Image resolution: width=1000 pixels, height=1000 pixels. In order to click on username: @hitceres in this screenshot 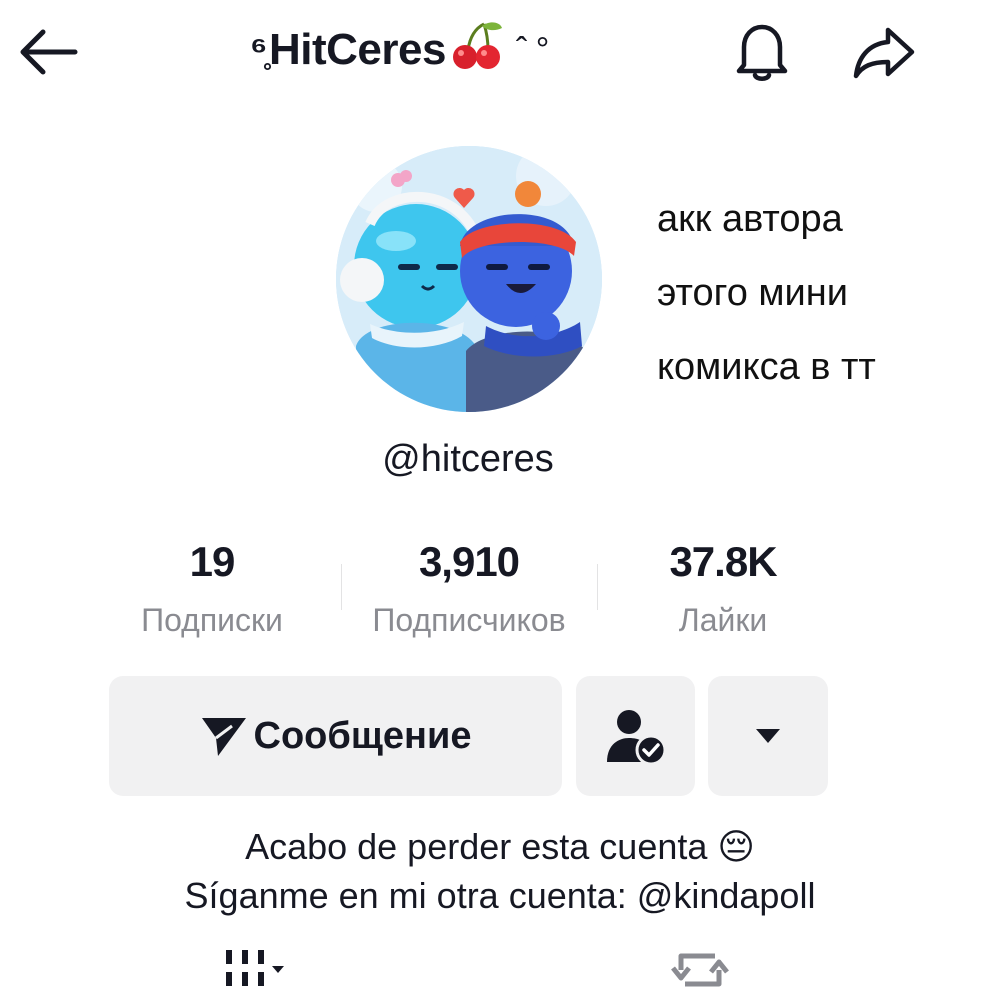, I will do `click(468, 459)`.